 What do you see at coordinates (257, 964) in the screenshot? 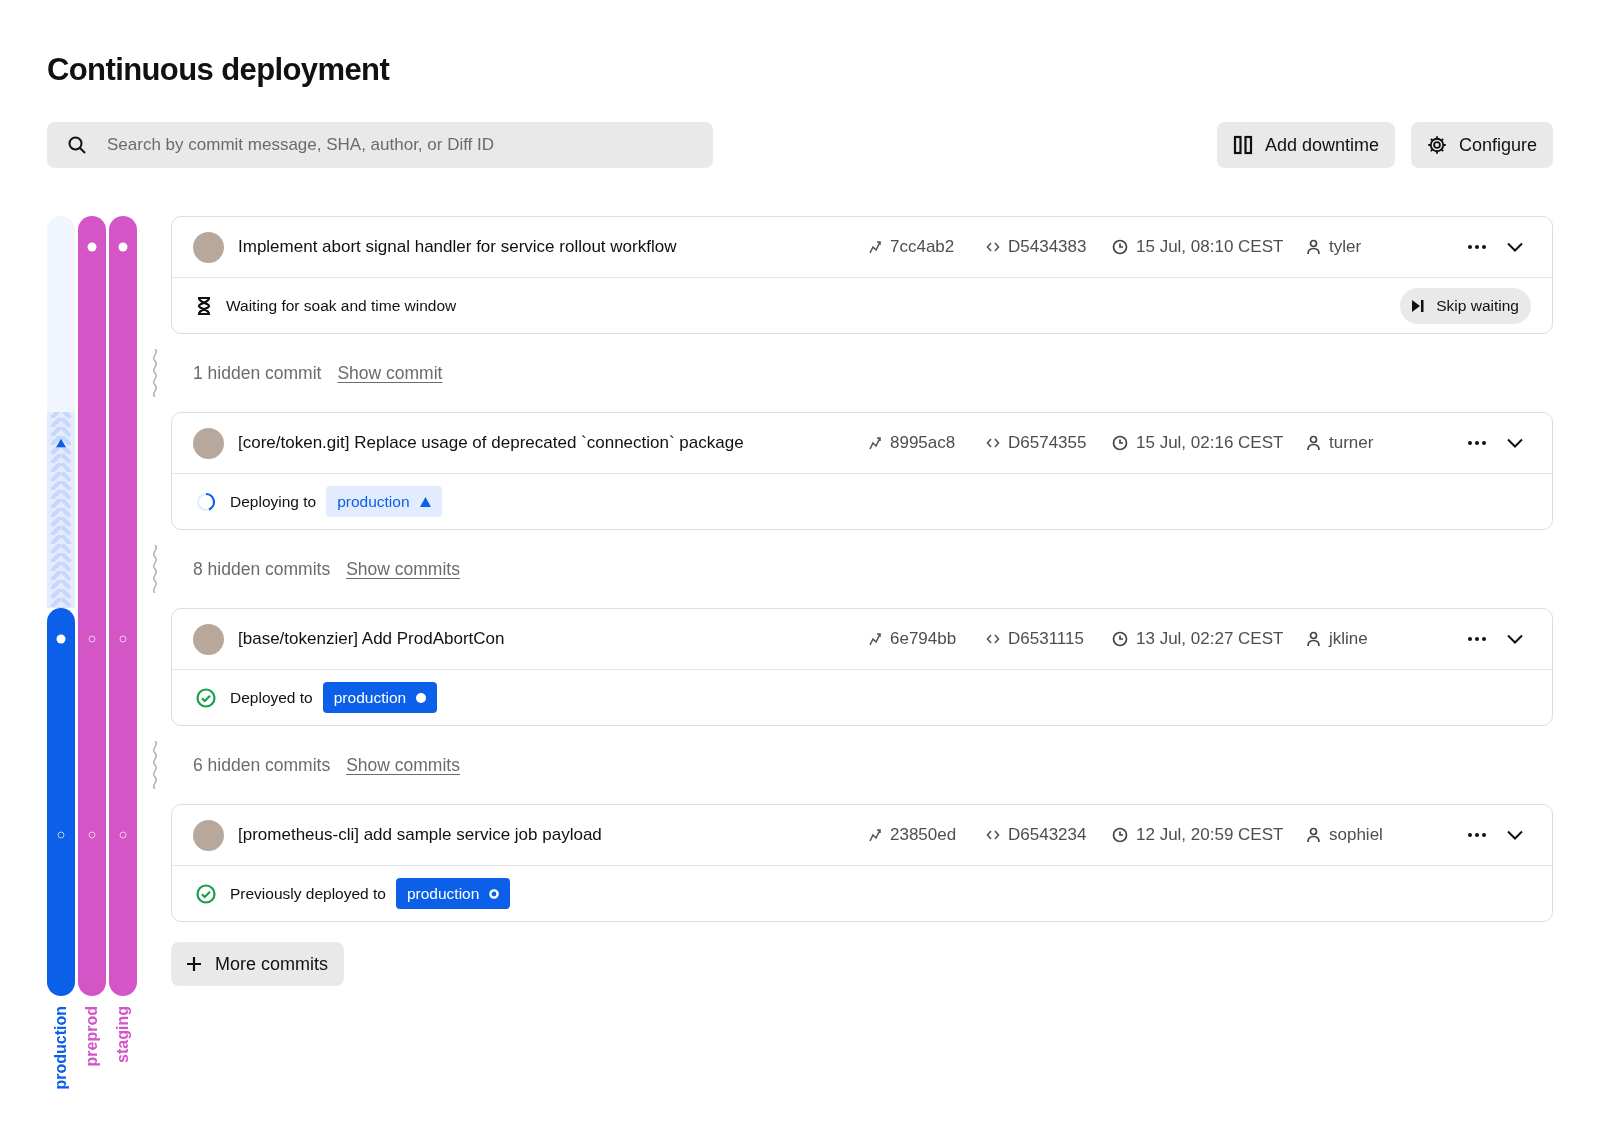
I see `more-commits-button: More commits` at bounding box center [257, 964].